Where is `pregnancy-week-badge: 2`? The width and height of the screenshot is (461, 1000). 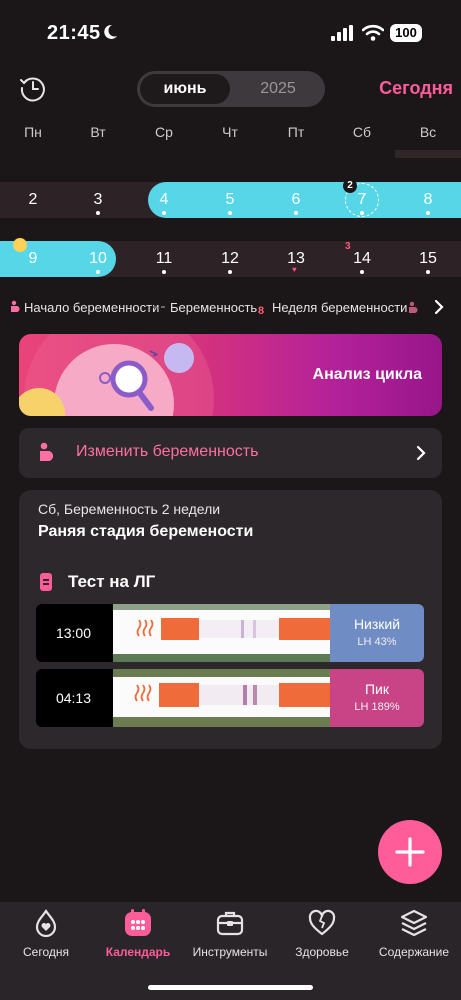 pregnancy-week-badge: 2 is located at coordinates (350, 186).